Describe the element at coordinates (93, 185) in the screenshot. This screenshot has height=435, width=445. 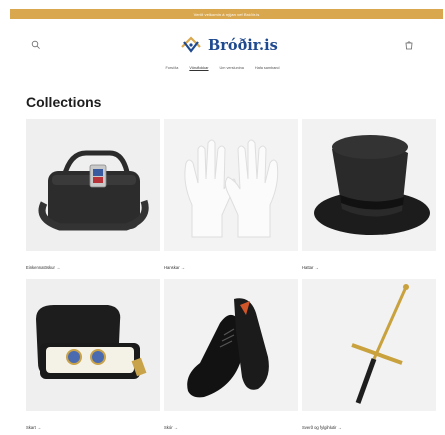
I see `collection-image-bags` at that location.